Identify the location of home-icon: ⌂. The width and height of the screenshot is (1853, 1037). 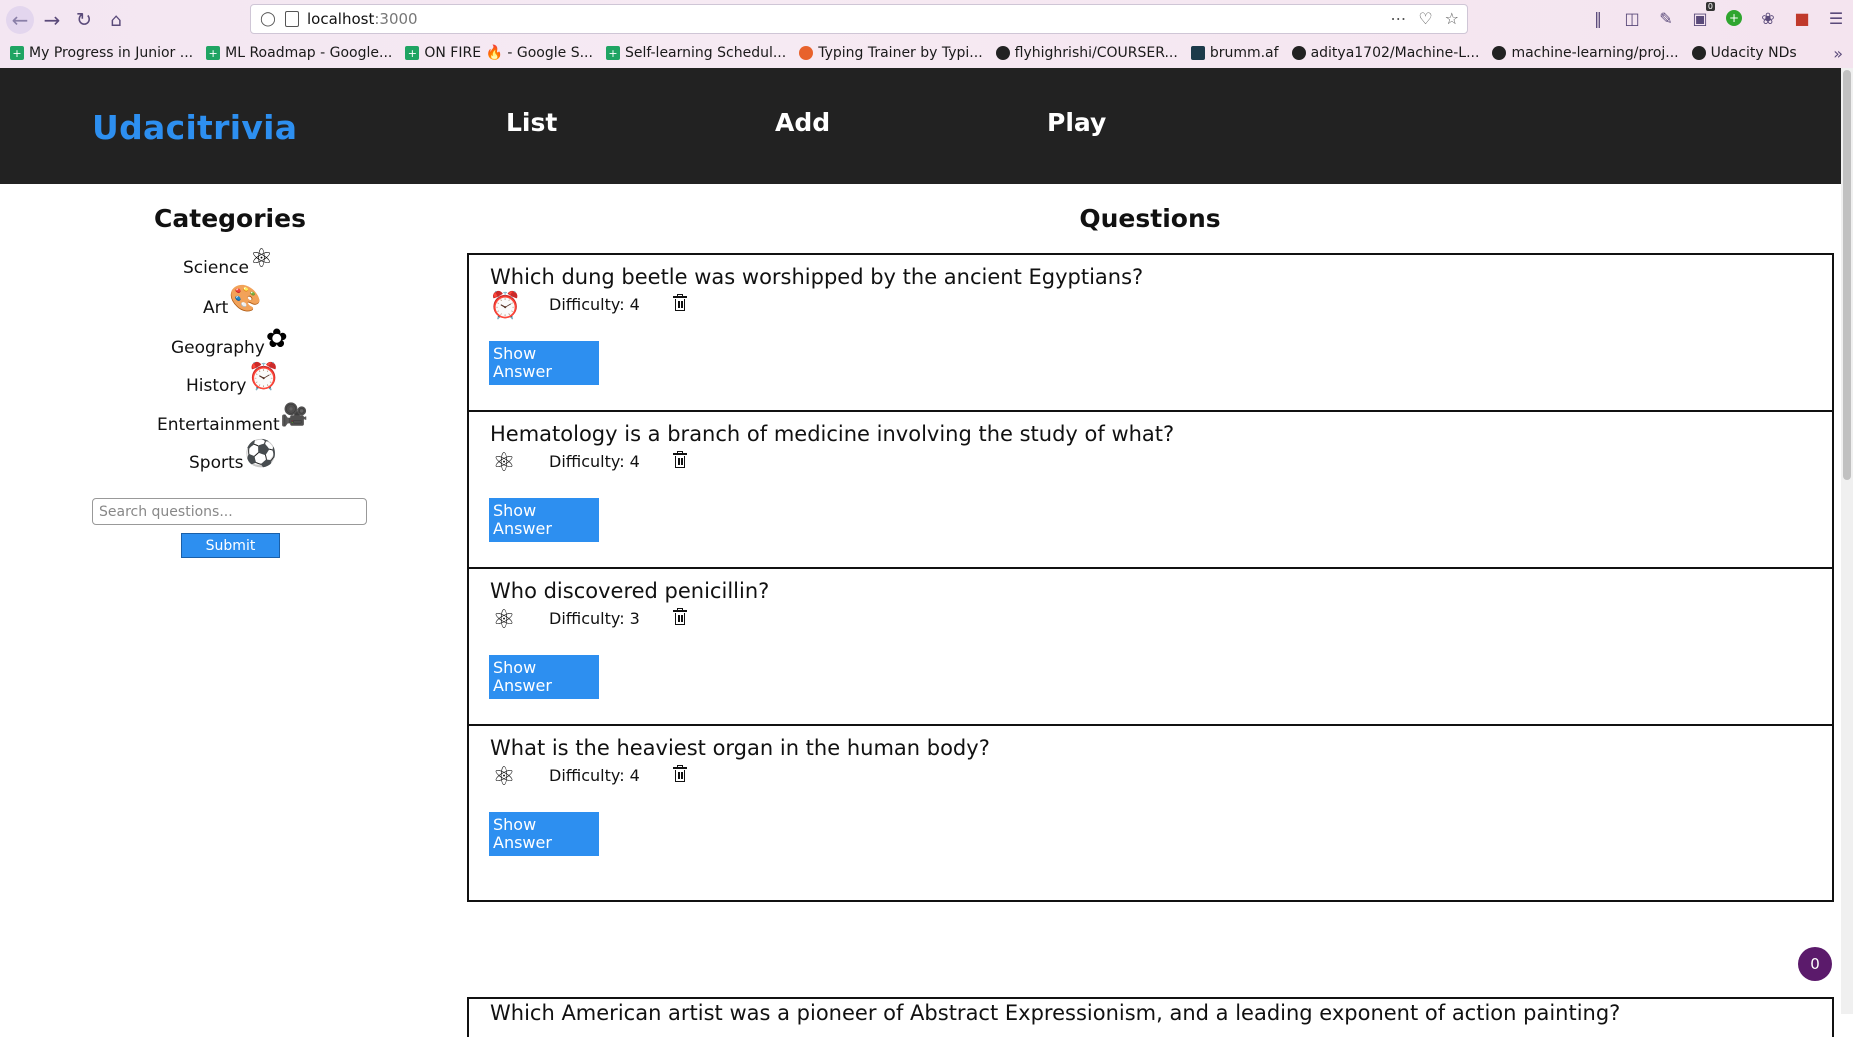
(116, 20).